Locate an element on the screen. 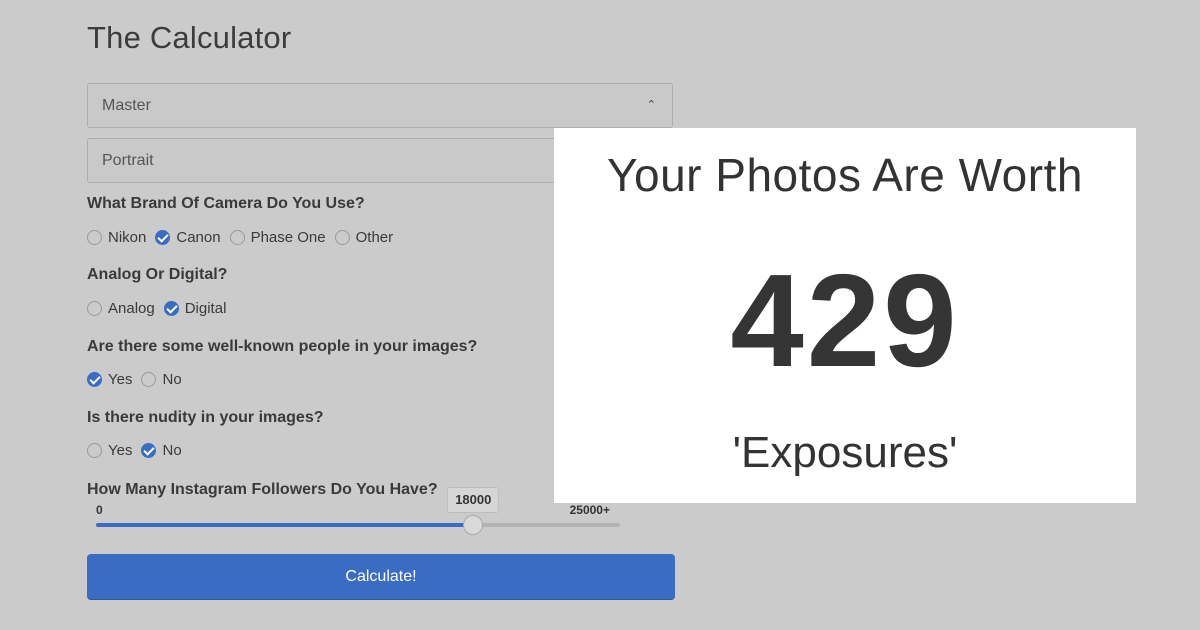 The height and width of the screenshot is (630, 1200). level-select: Master ⌃ is located at coordinates (380, 105).